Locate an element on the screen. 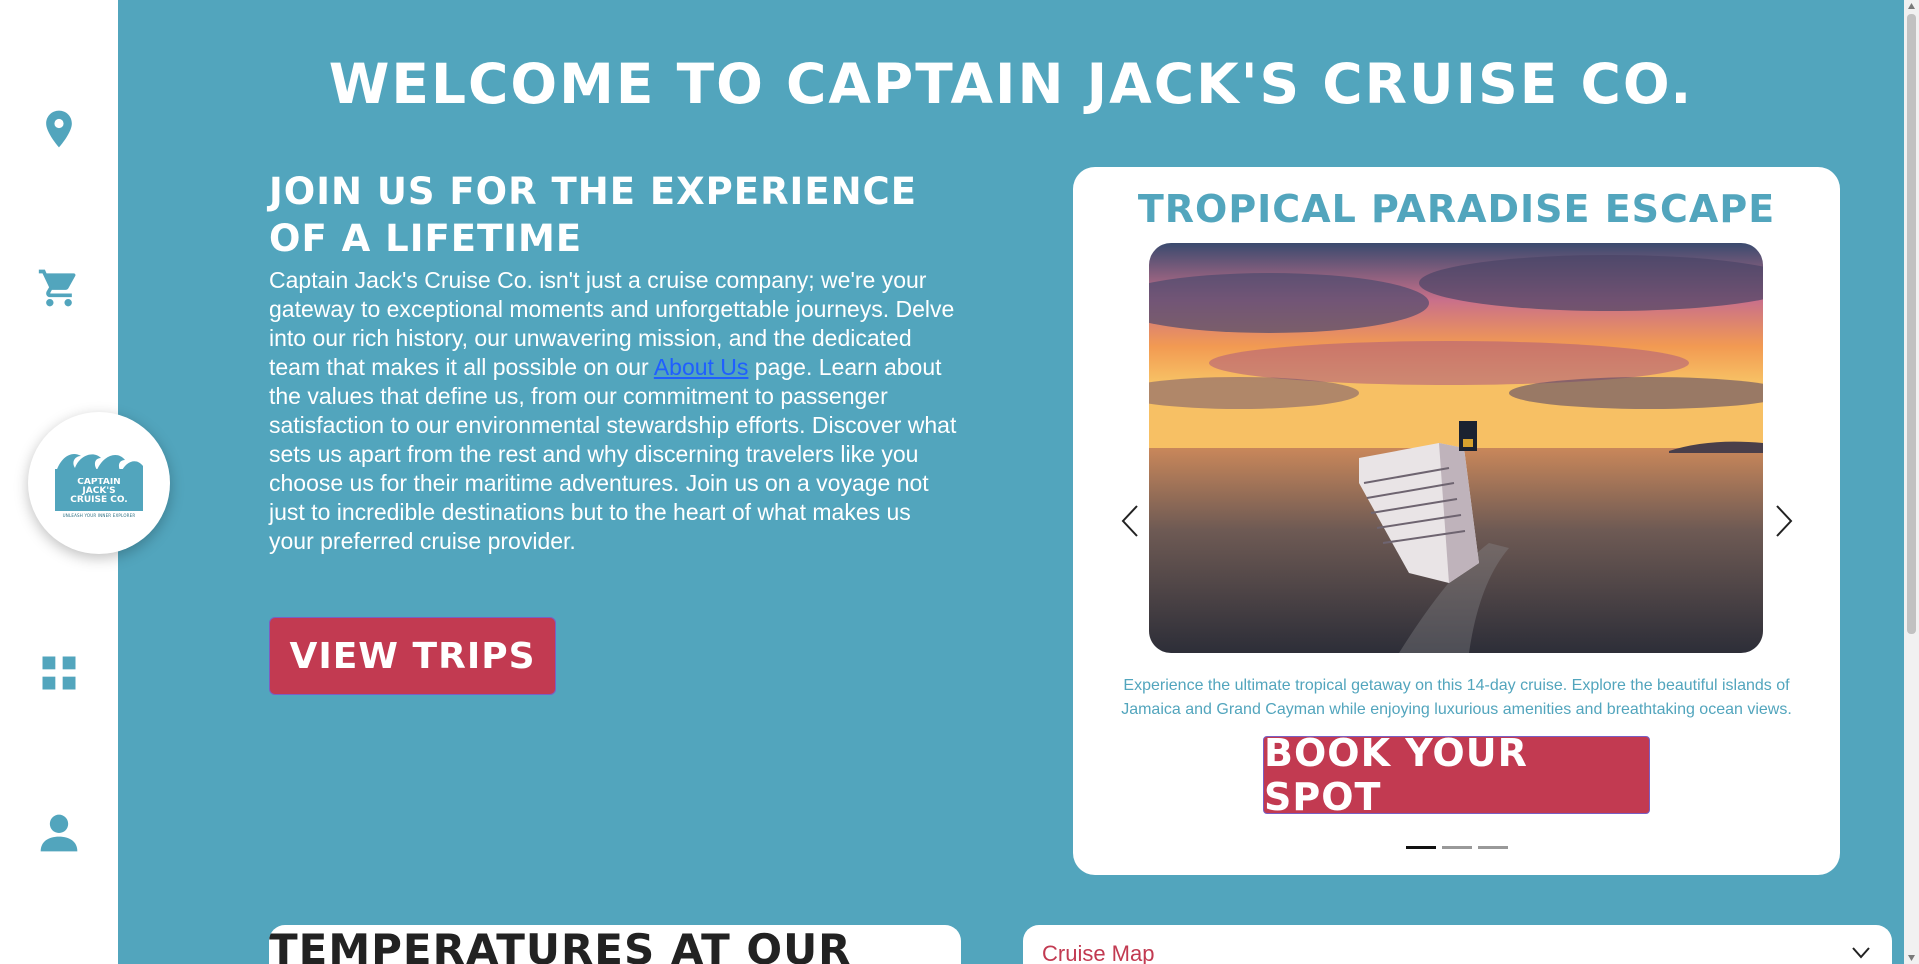 The width and height of the screenshot is (1919, 964). carousel-slide-title: Tropical Paradise Escape is located at coordinates (1456, 209).